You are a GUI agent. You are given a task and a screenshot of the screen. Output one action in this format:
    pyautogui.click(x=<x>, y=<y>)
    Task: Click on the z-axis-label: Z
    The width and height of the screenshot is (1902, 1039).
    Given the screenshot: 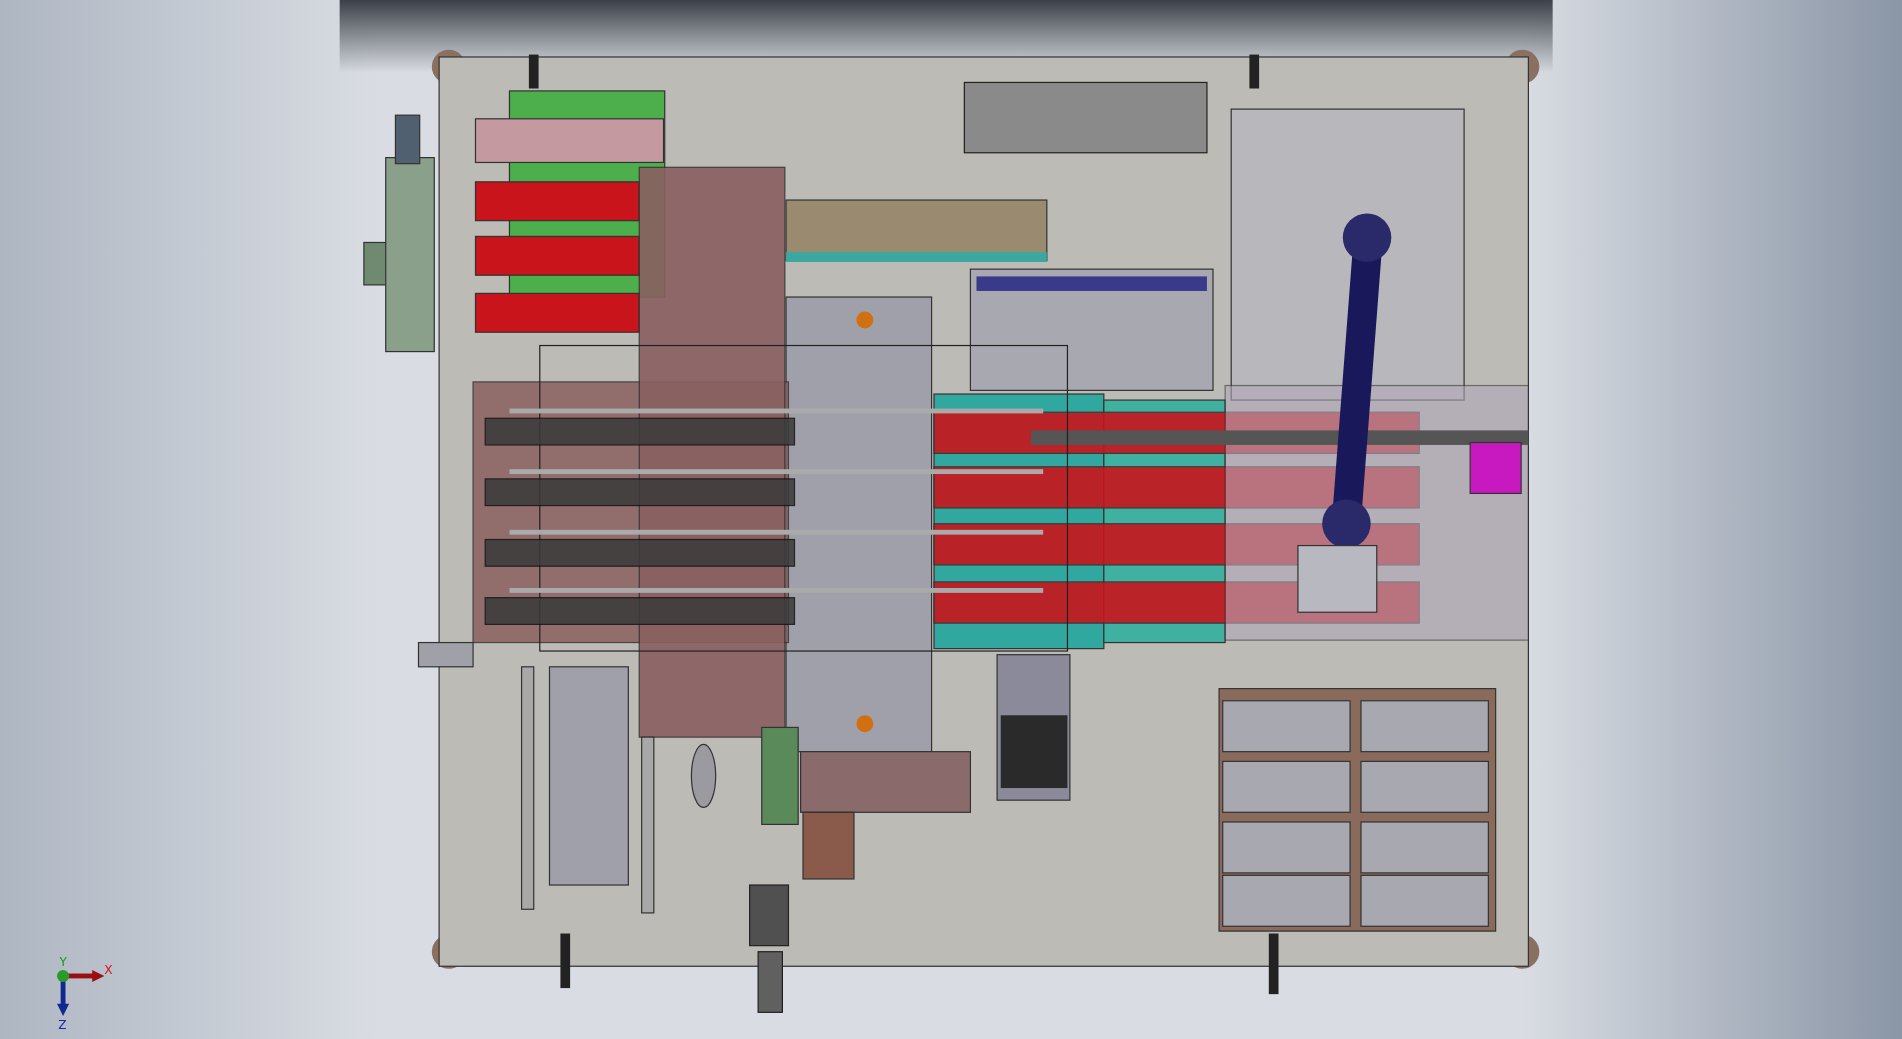 What is the action you would take?
    pyautogui.click(x=62, y=1025)
    